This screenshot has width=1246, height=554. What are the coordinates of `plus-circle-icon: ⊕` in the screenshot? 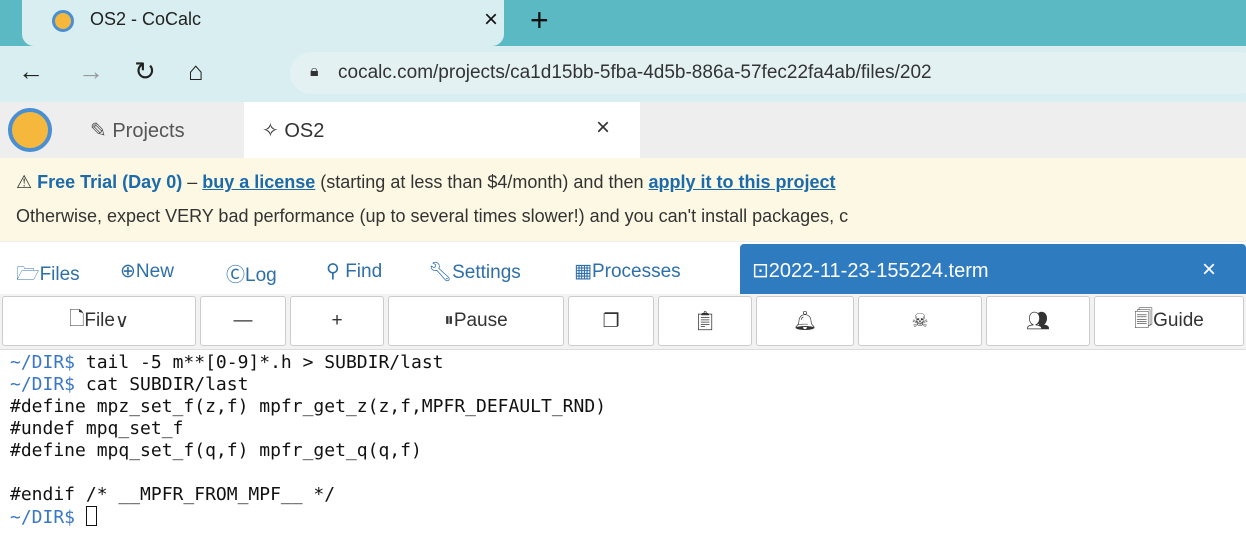 It's located at (128, 271).